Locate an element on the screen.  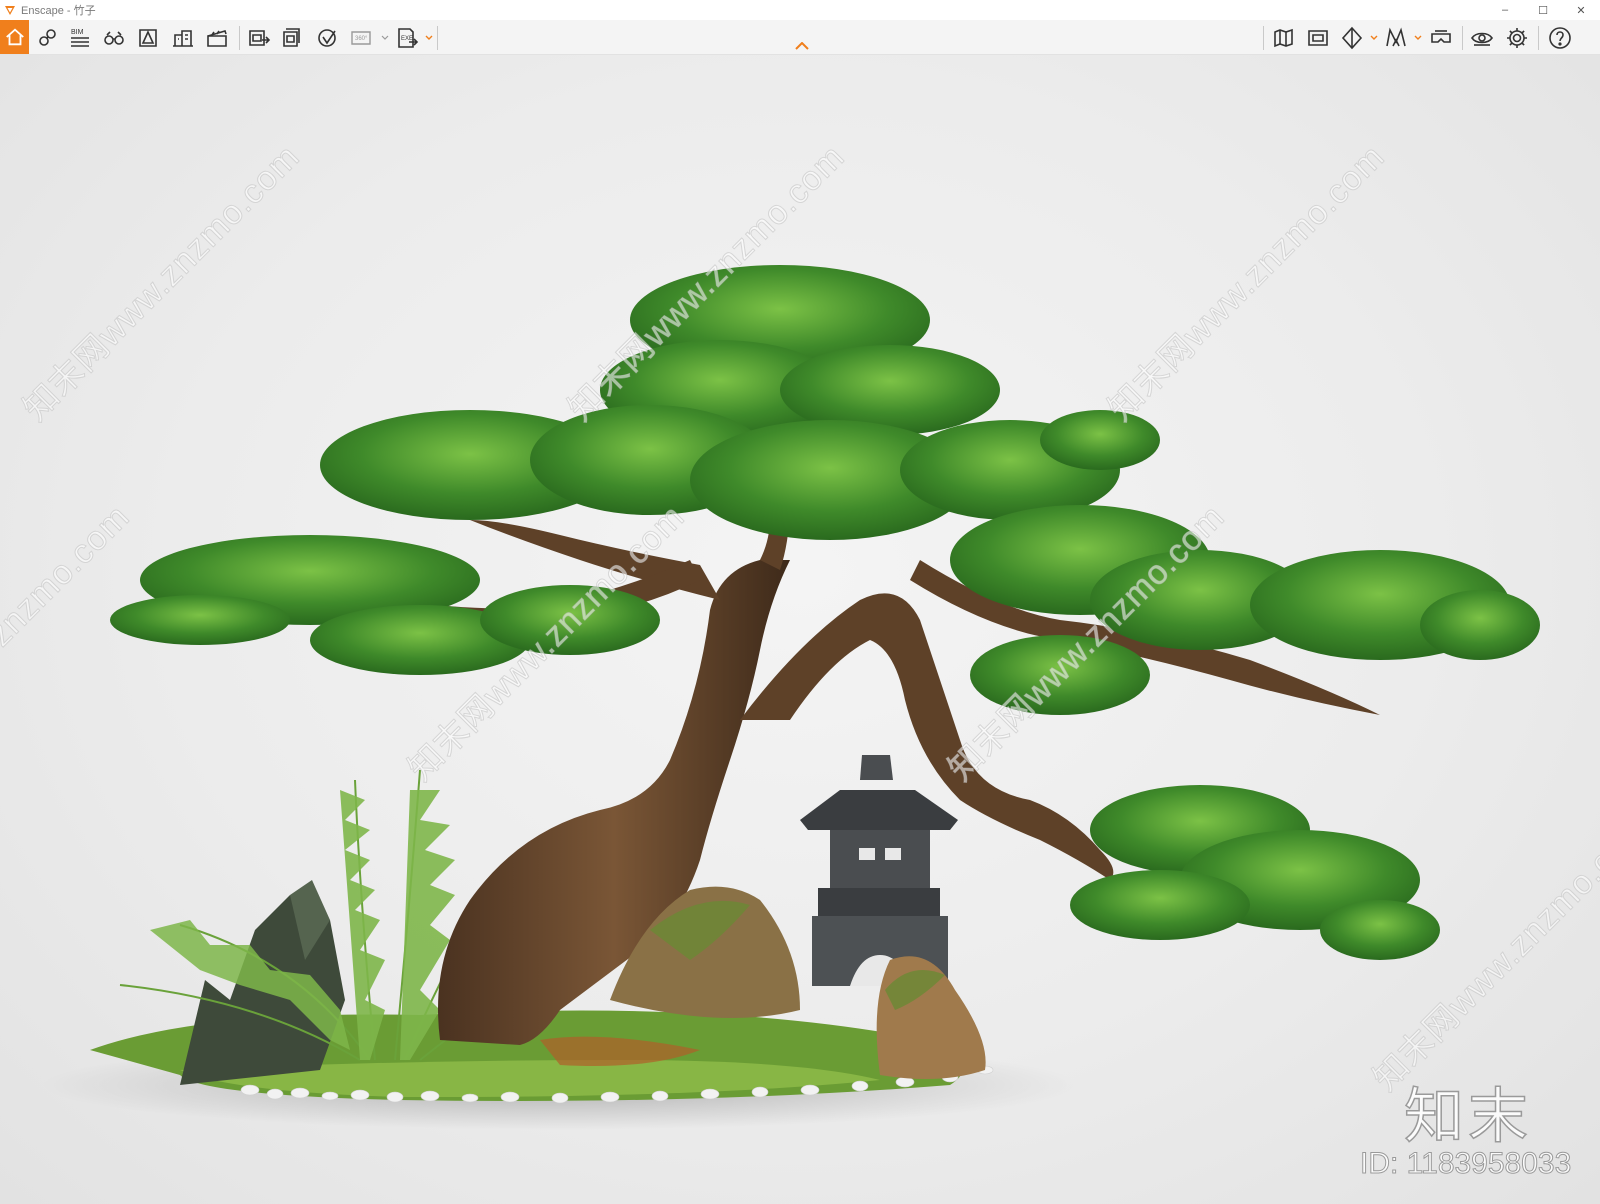
settings-gear-icon is located at coordinates (1517, 38).